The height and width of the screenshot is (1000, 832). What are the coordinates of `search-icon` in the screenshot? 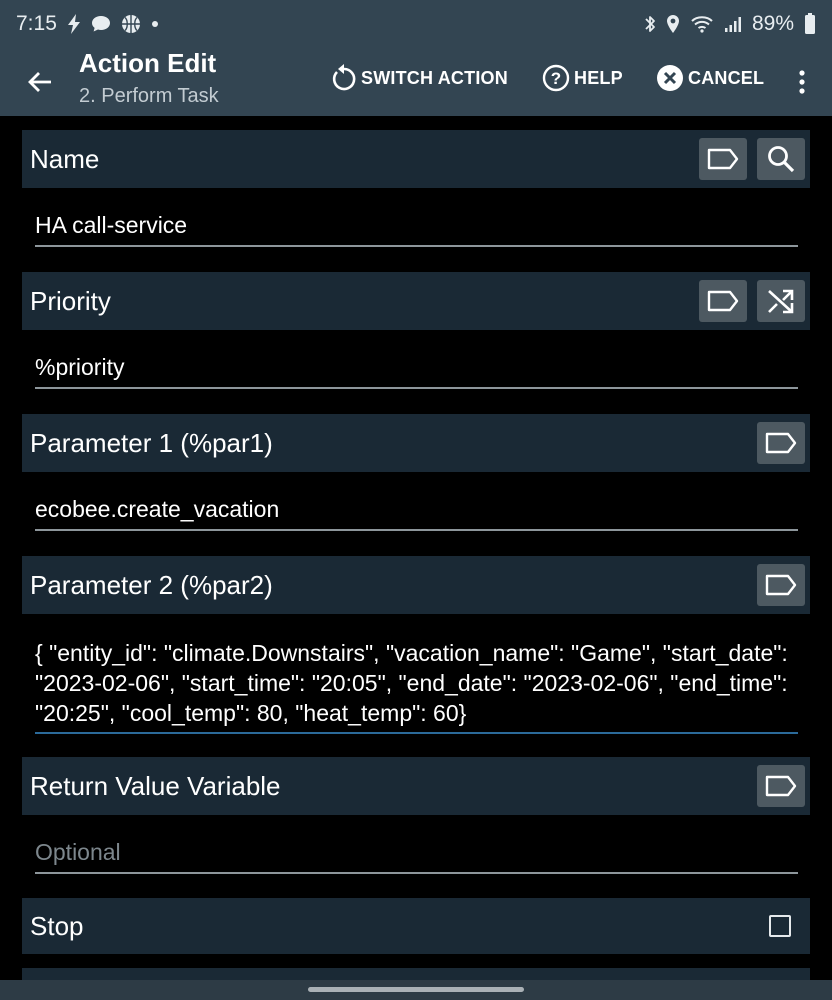 It's located at (781, 159).